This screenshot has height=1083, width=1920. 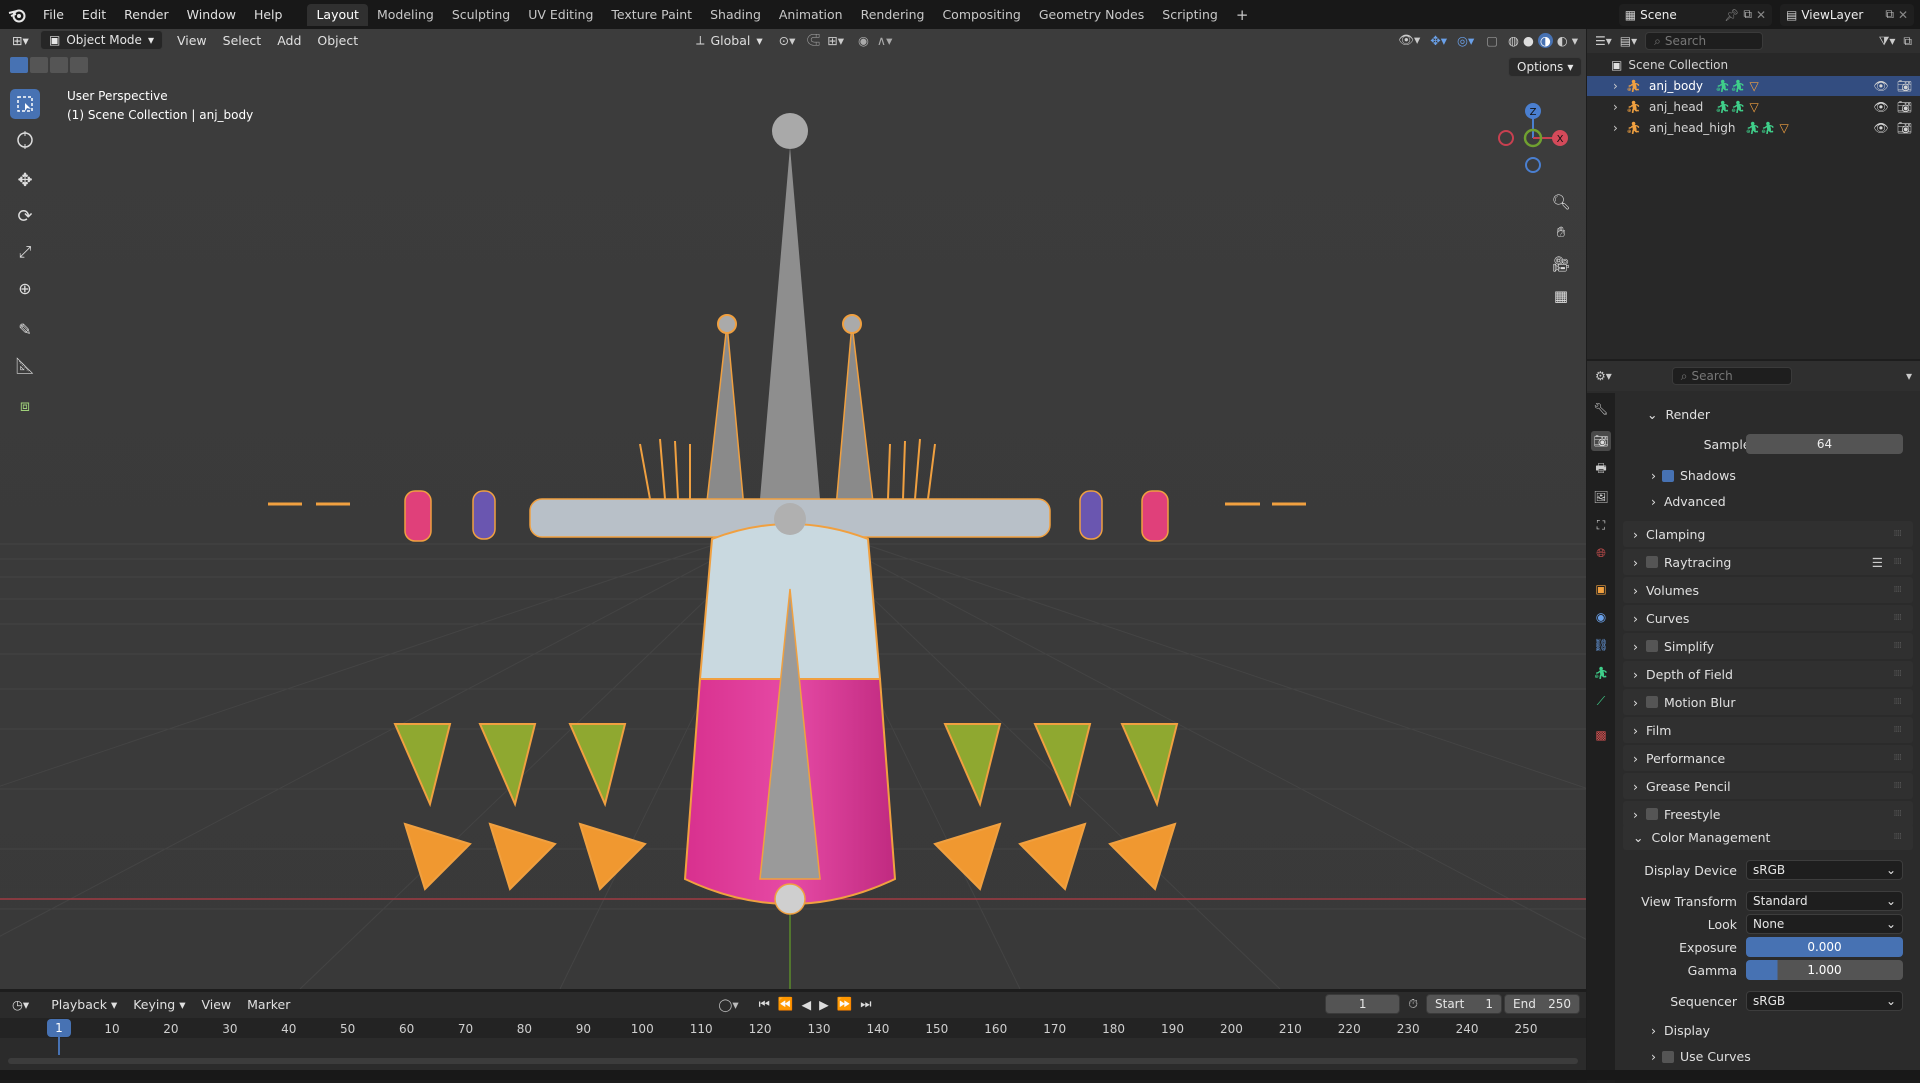 I want to click on orientation-dropdown: ⟂ Global ▾, so click(x=729, y=40).